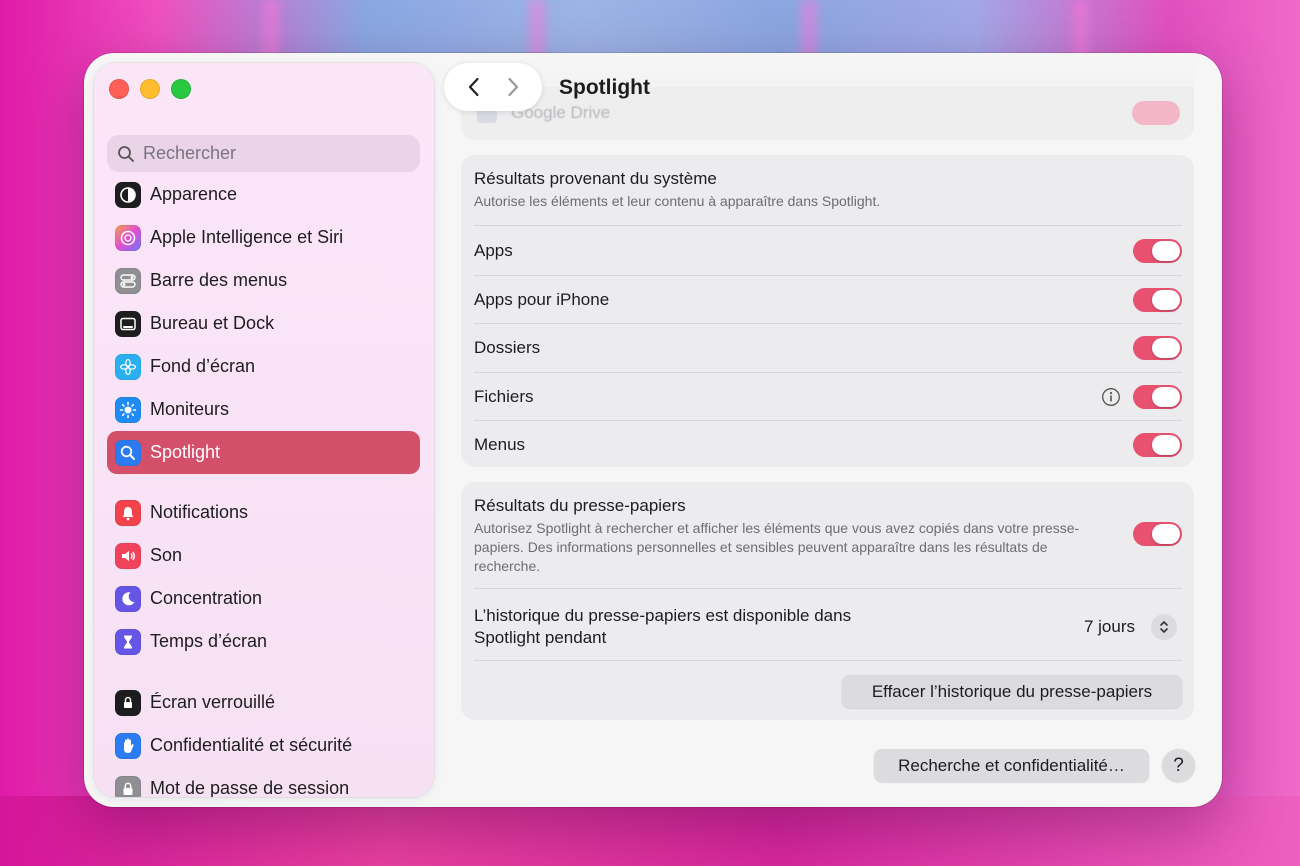 This screenshot has height=866, width=1300. I want to click on chevron-right-icon, so click(512, 87).